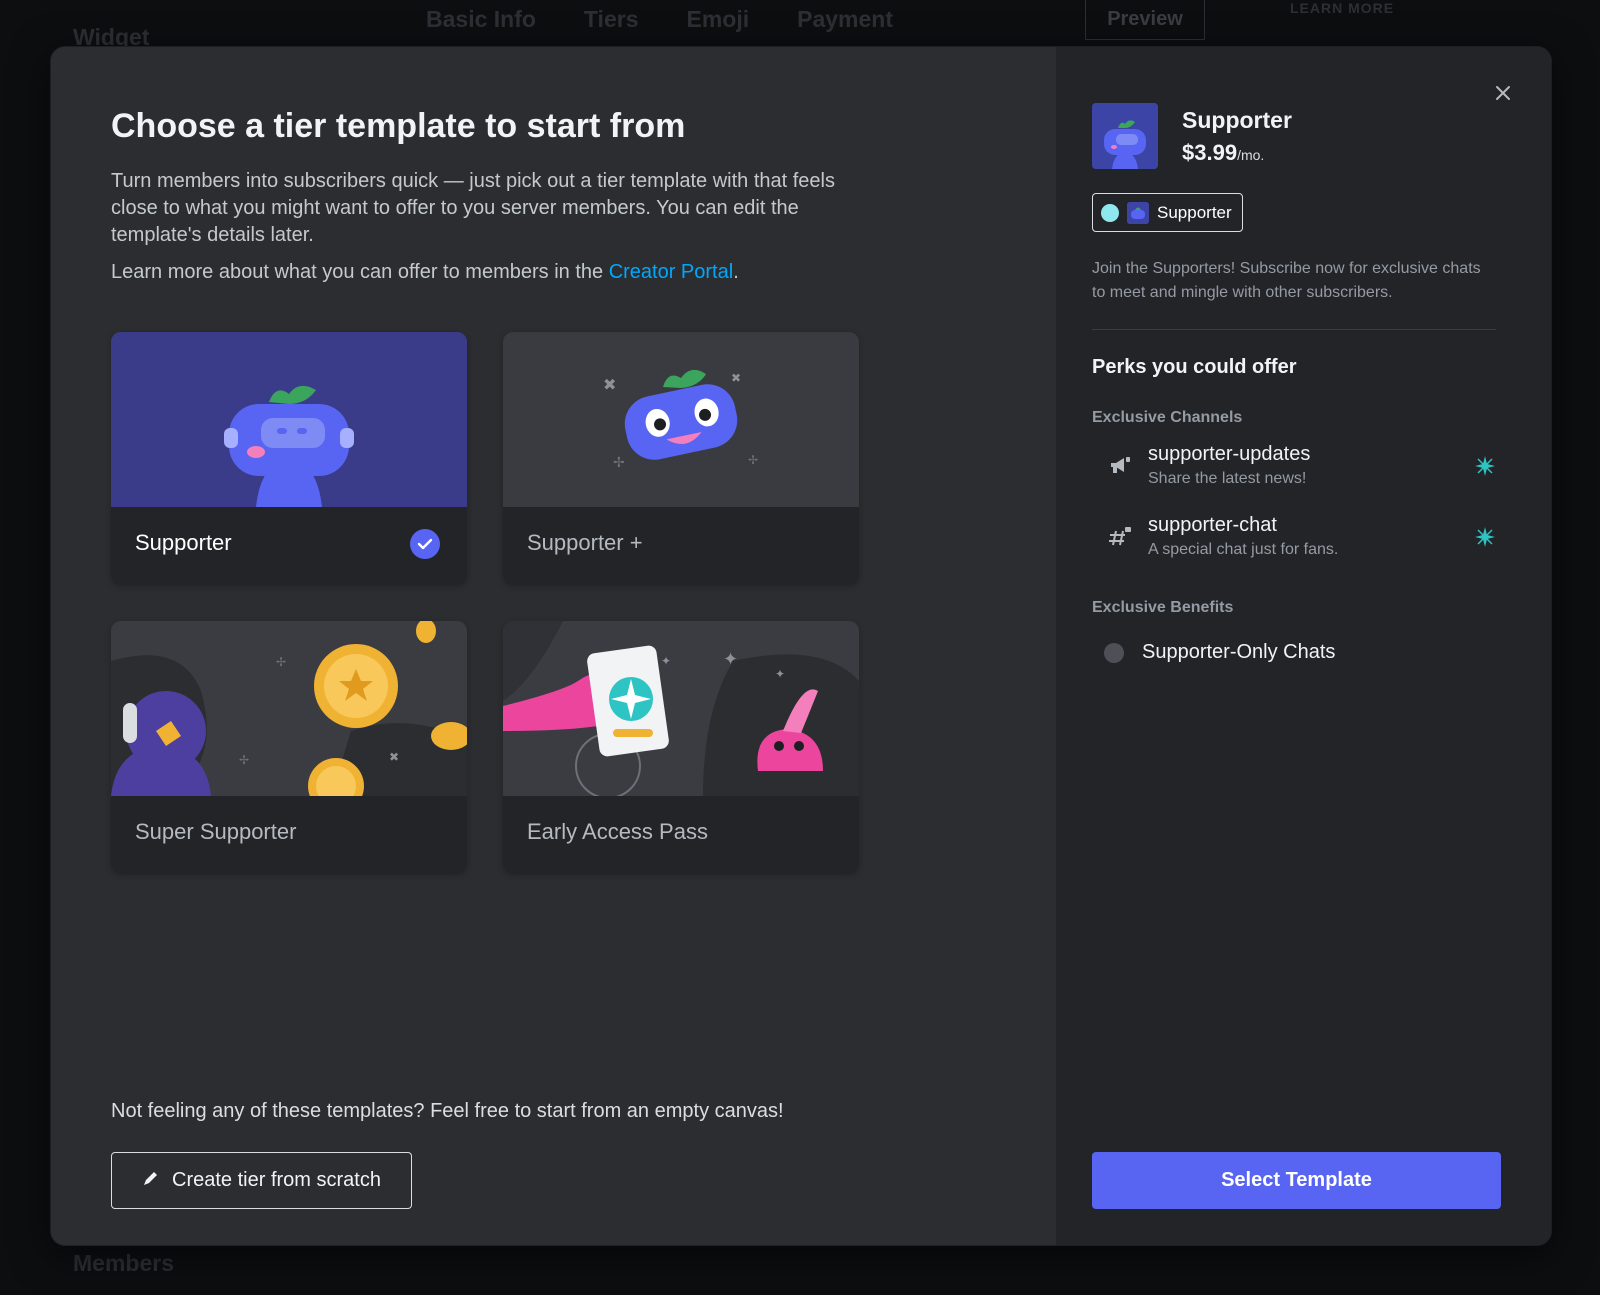  What do you see at coordinates (216, 831) in the screenshot?
I see `template-label: Super Supporter` at bounding box center [216, 831].